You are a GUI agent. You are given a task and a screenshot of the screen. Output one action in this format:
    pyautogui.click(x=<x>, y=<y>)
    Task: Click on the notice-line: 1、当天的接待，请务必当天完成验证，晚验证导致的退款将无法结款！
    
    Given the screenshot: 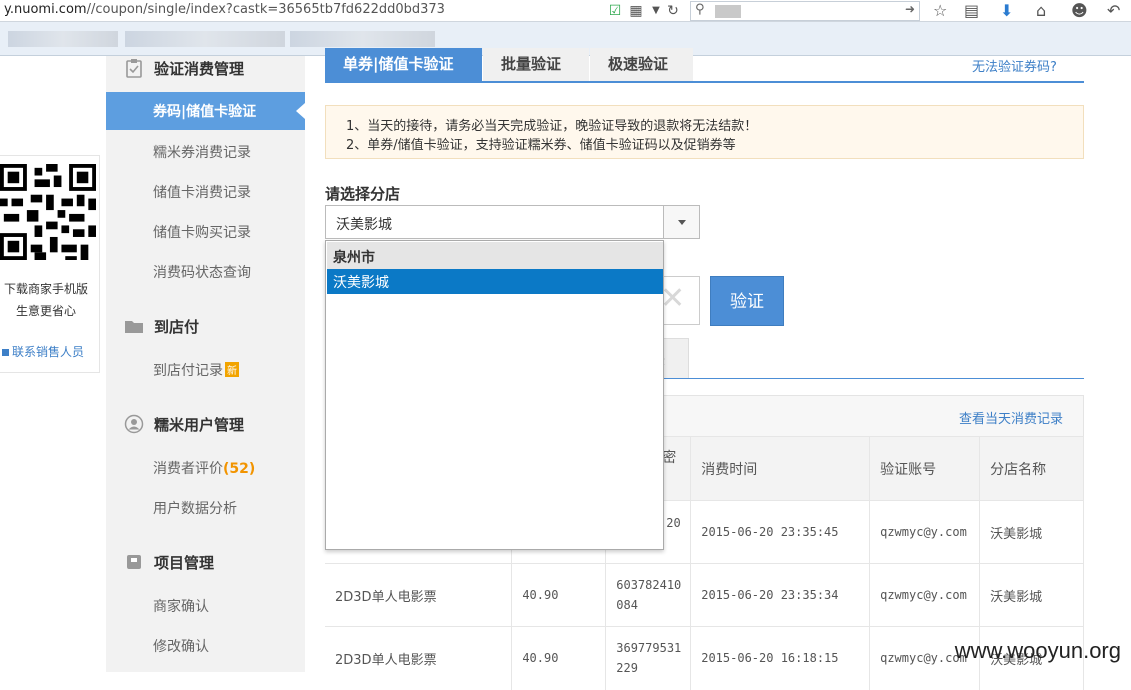 What is the action you would take?
    pyautogui.click(x=551, y=124)
    